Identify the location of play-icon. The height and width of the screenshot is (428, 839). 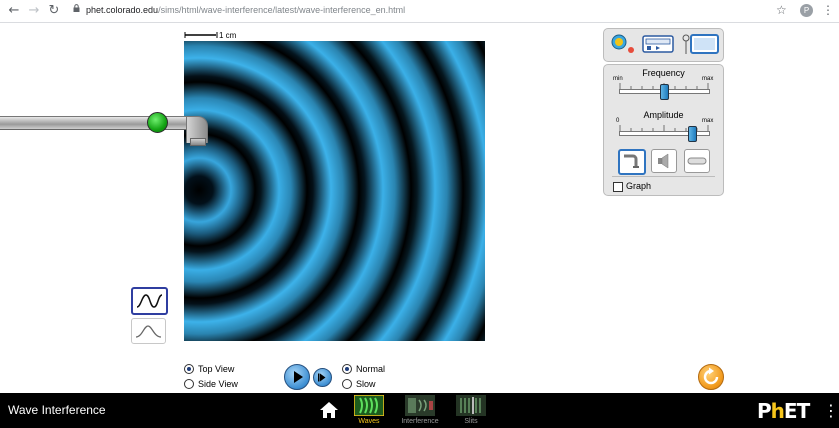
(298, 377).